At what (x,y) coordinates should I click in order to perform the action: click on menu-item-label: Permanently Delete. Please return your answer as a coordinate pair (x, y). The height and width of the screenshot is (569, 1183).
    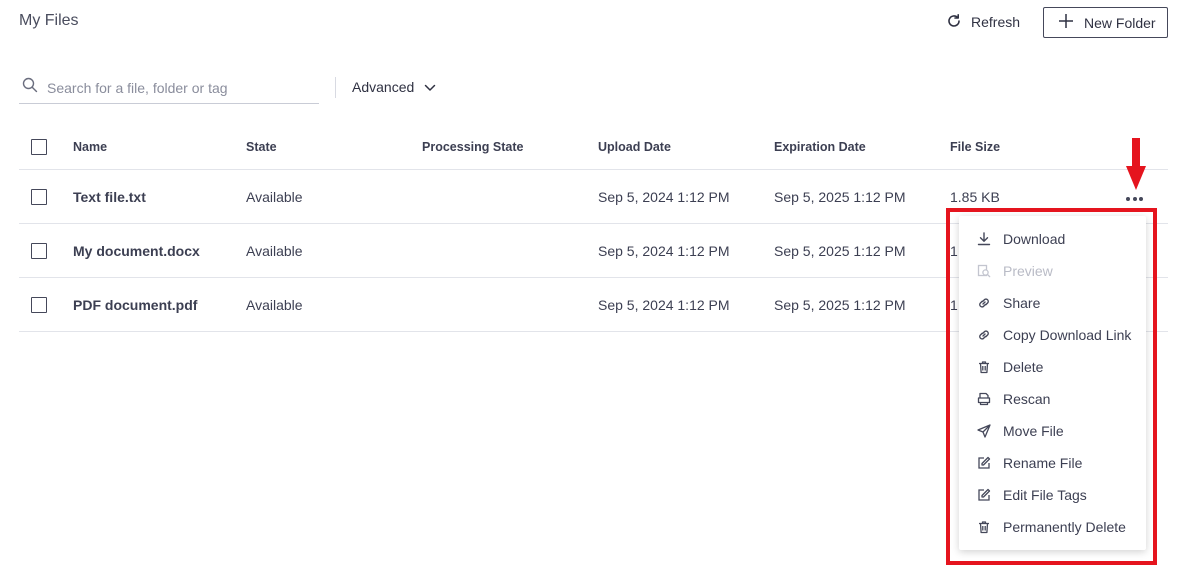
    Looking at the image, I should click on (1064, 527).